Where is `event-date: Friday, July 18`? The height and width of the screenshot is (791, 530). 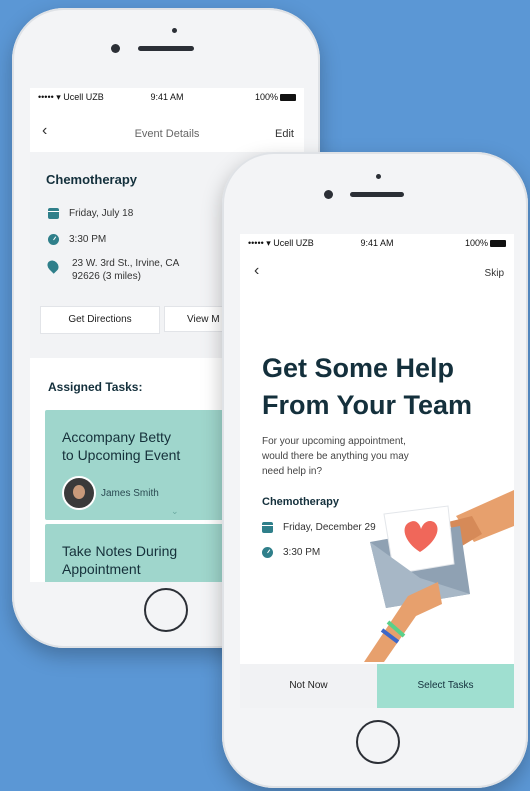
event-date: Friday, July 18 is located at coordinates (90, 213).